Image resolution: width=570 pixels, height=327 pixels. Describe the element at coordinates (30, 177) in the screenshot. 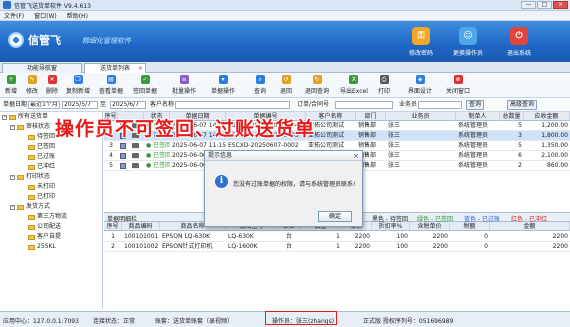

I see `tree-item-print-status: - 打印状态` at that location.